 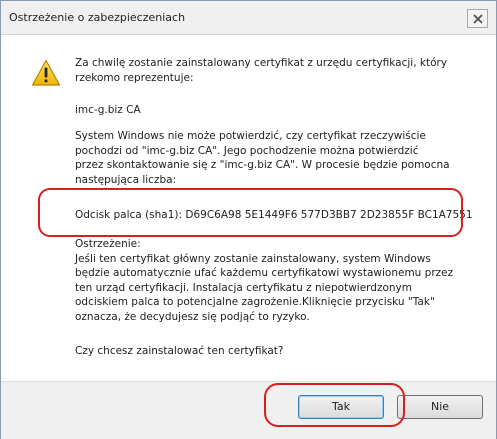 What do you see at coordinates (334, 405) in the screenshot?
I see `yes-button-highlight` at bounding box center [334, 405].